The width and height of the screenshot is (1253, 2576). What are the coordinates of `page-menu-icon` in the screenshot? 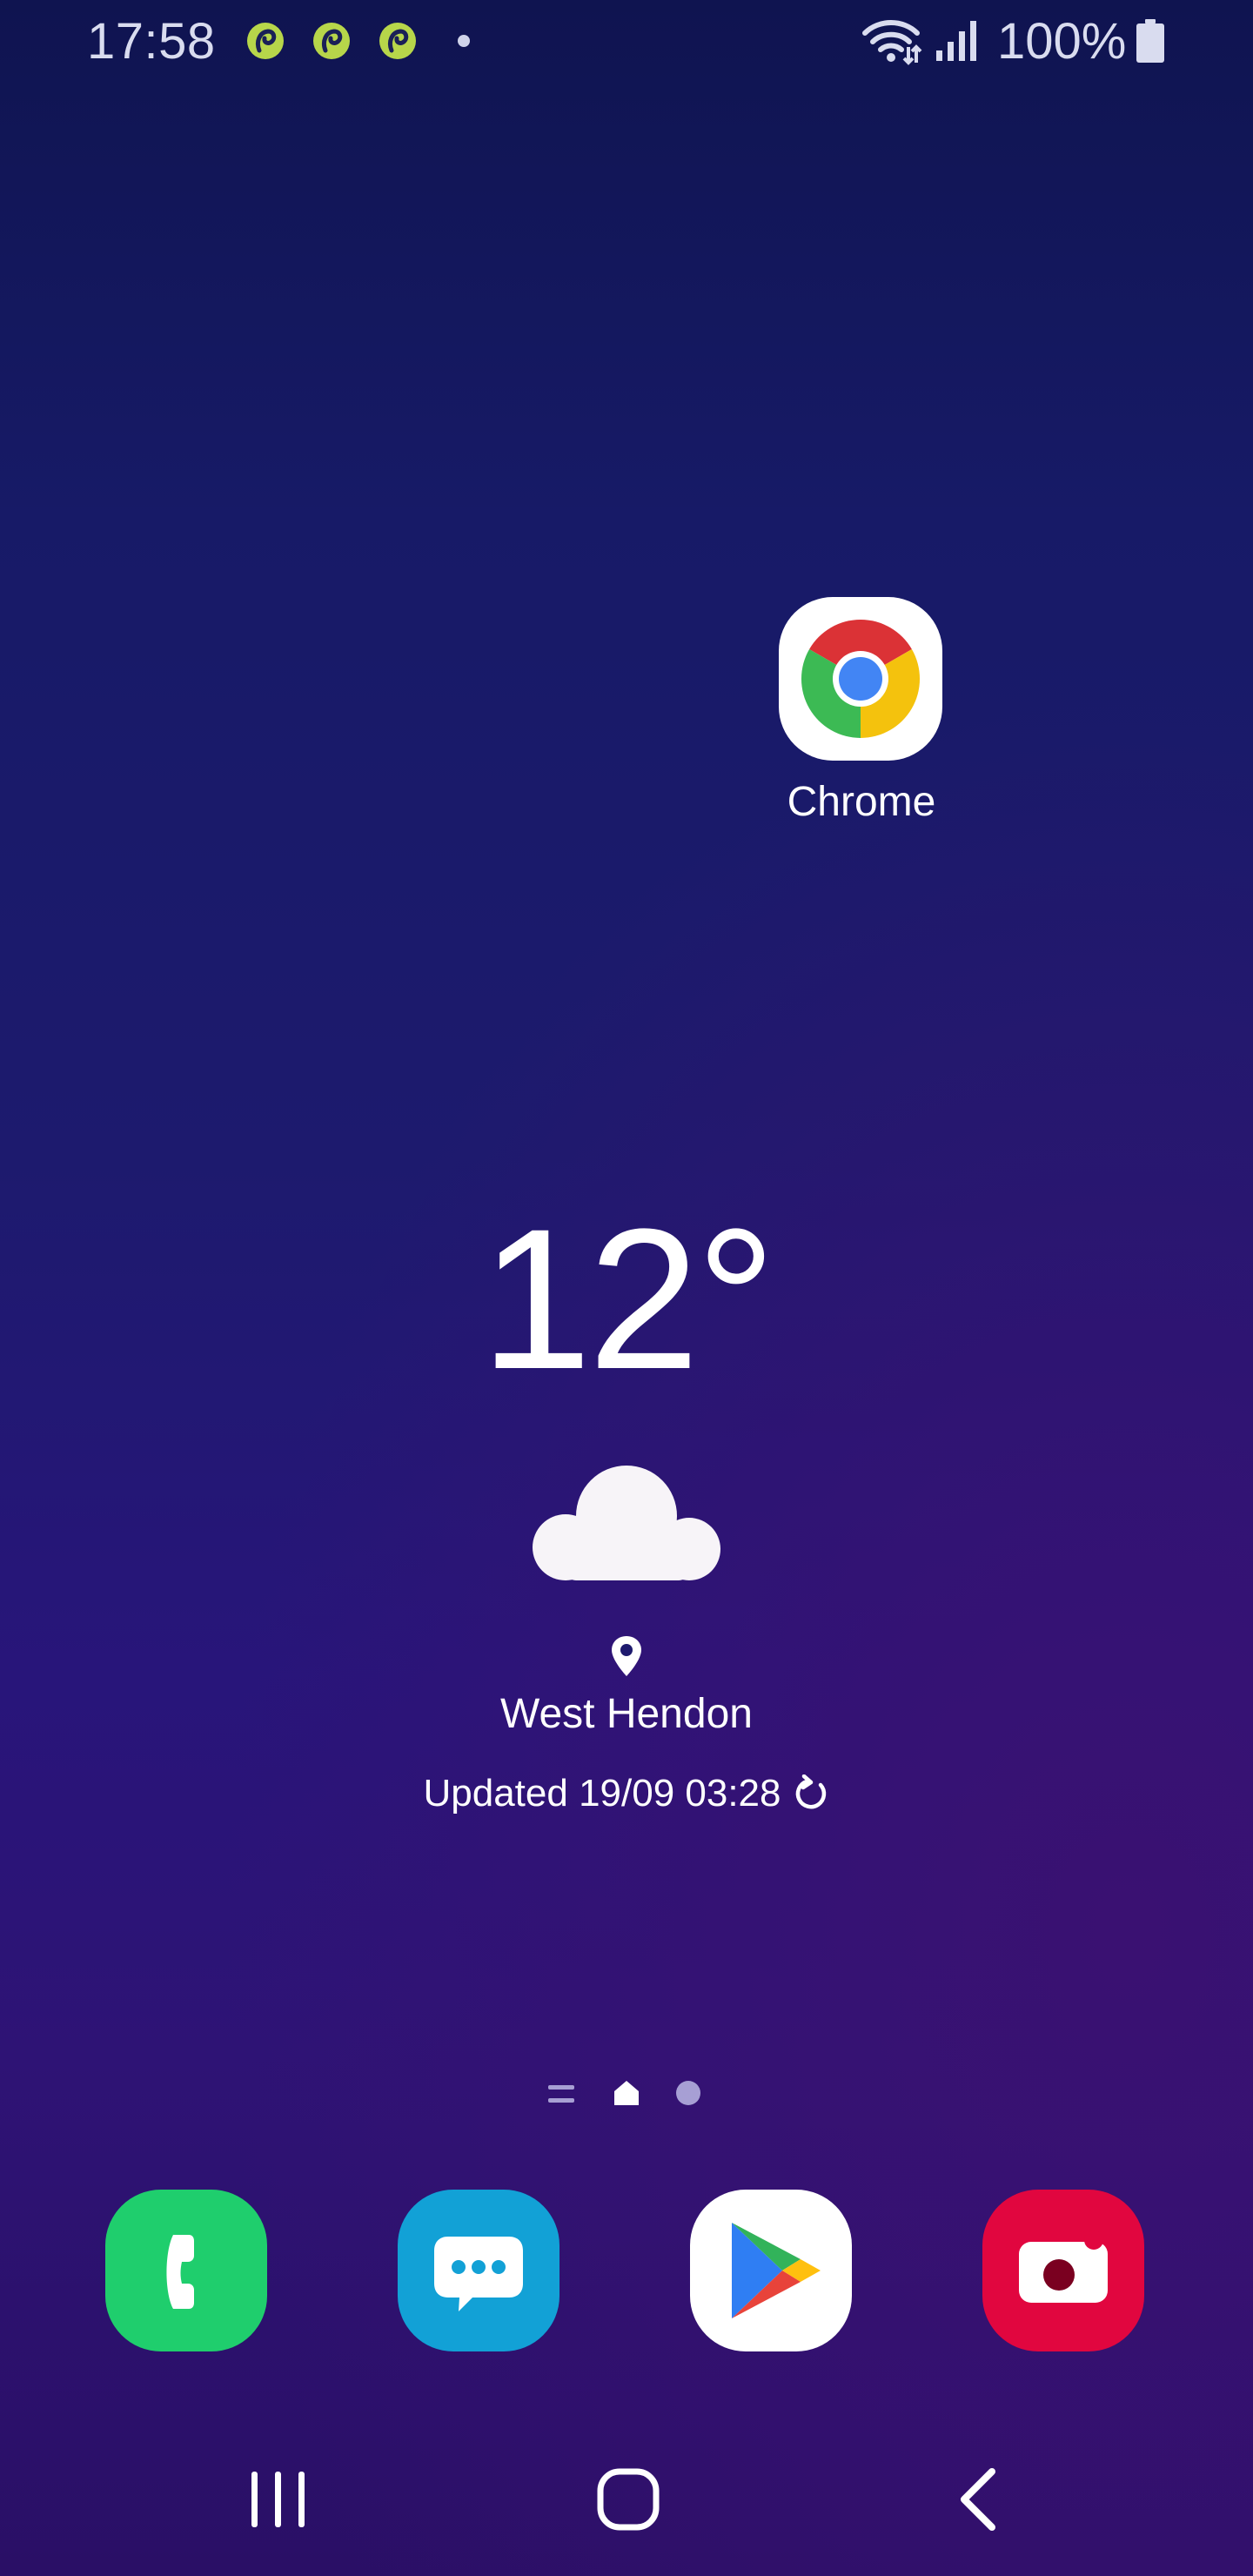 It's located at (561, 2094).